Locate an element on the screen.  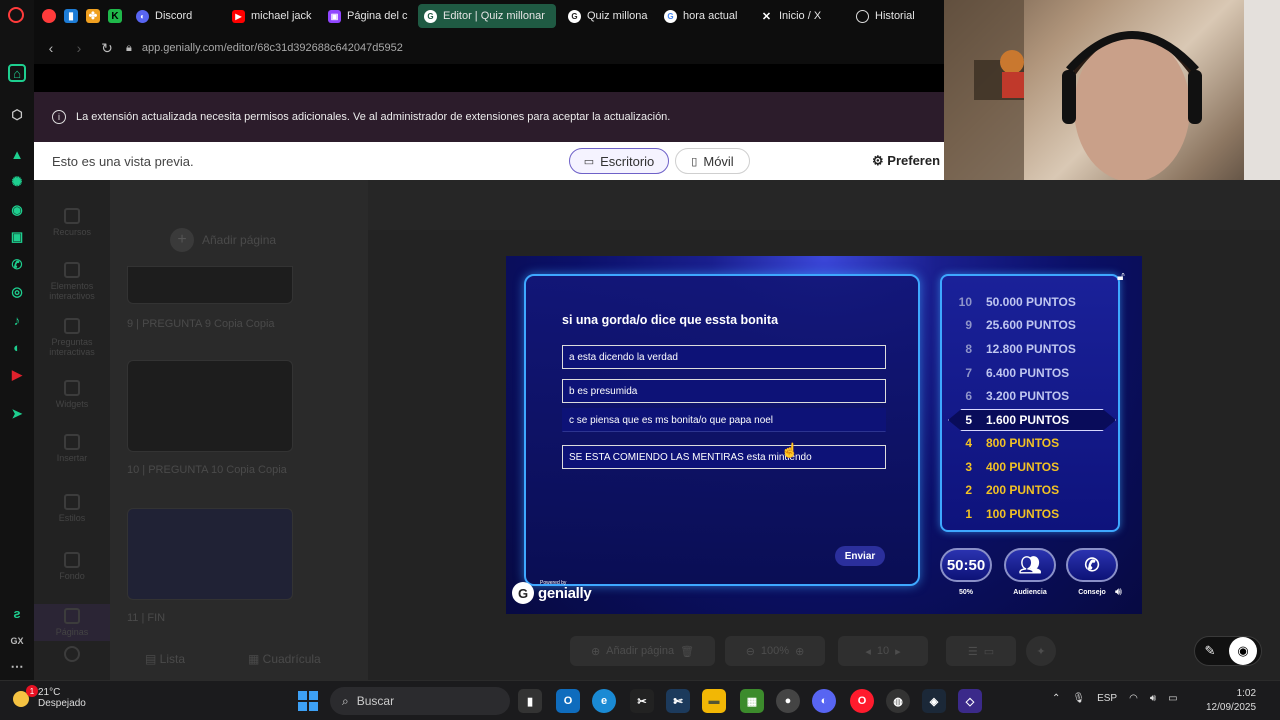
rail-item-pages: Páginas is located at coordinates (72, 622).